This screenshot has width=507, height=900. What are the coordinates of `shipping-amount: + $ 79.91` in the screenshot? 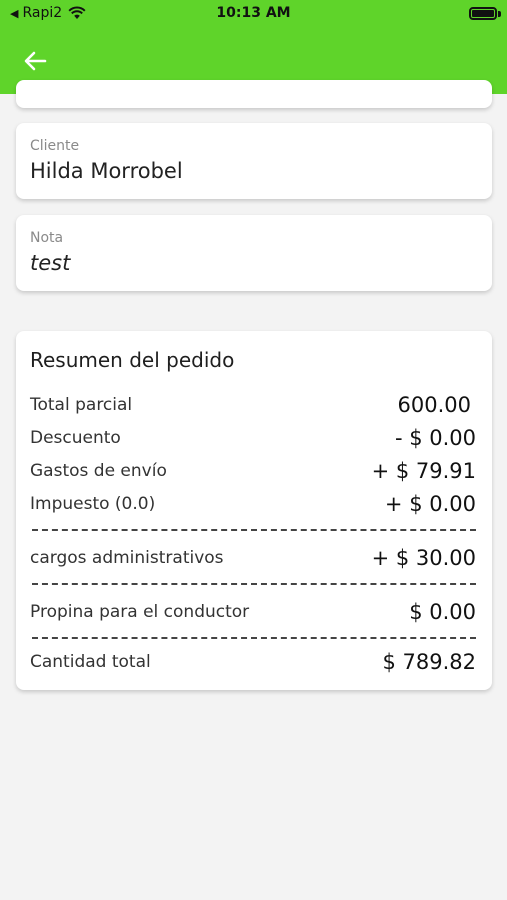 It's located at (423, 471).